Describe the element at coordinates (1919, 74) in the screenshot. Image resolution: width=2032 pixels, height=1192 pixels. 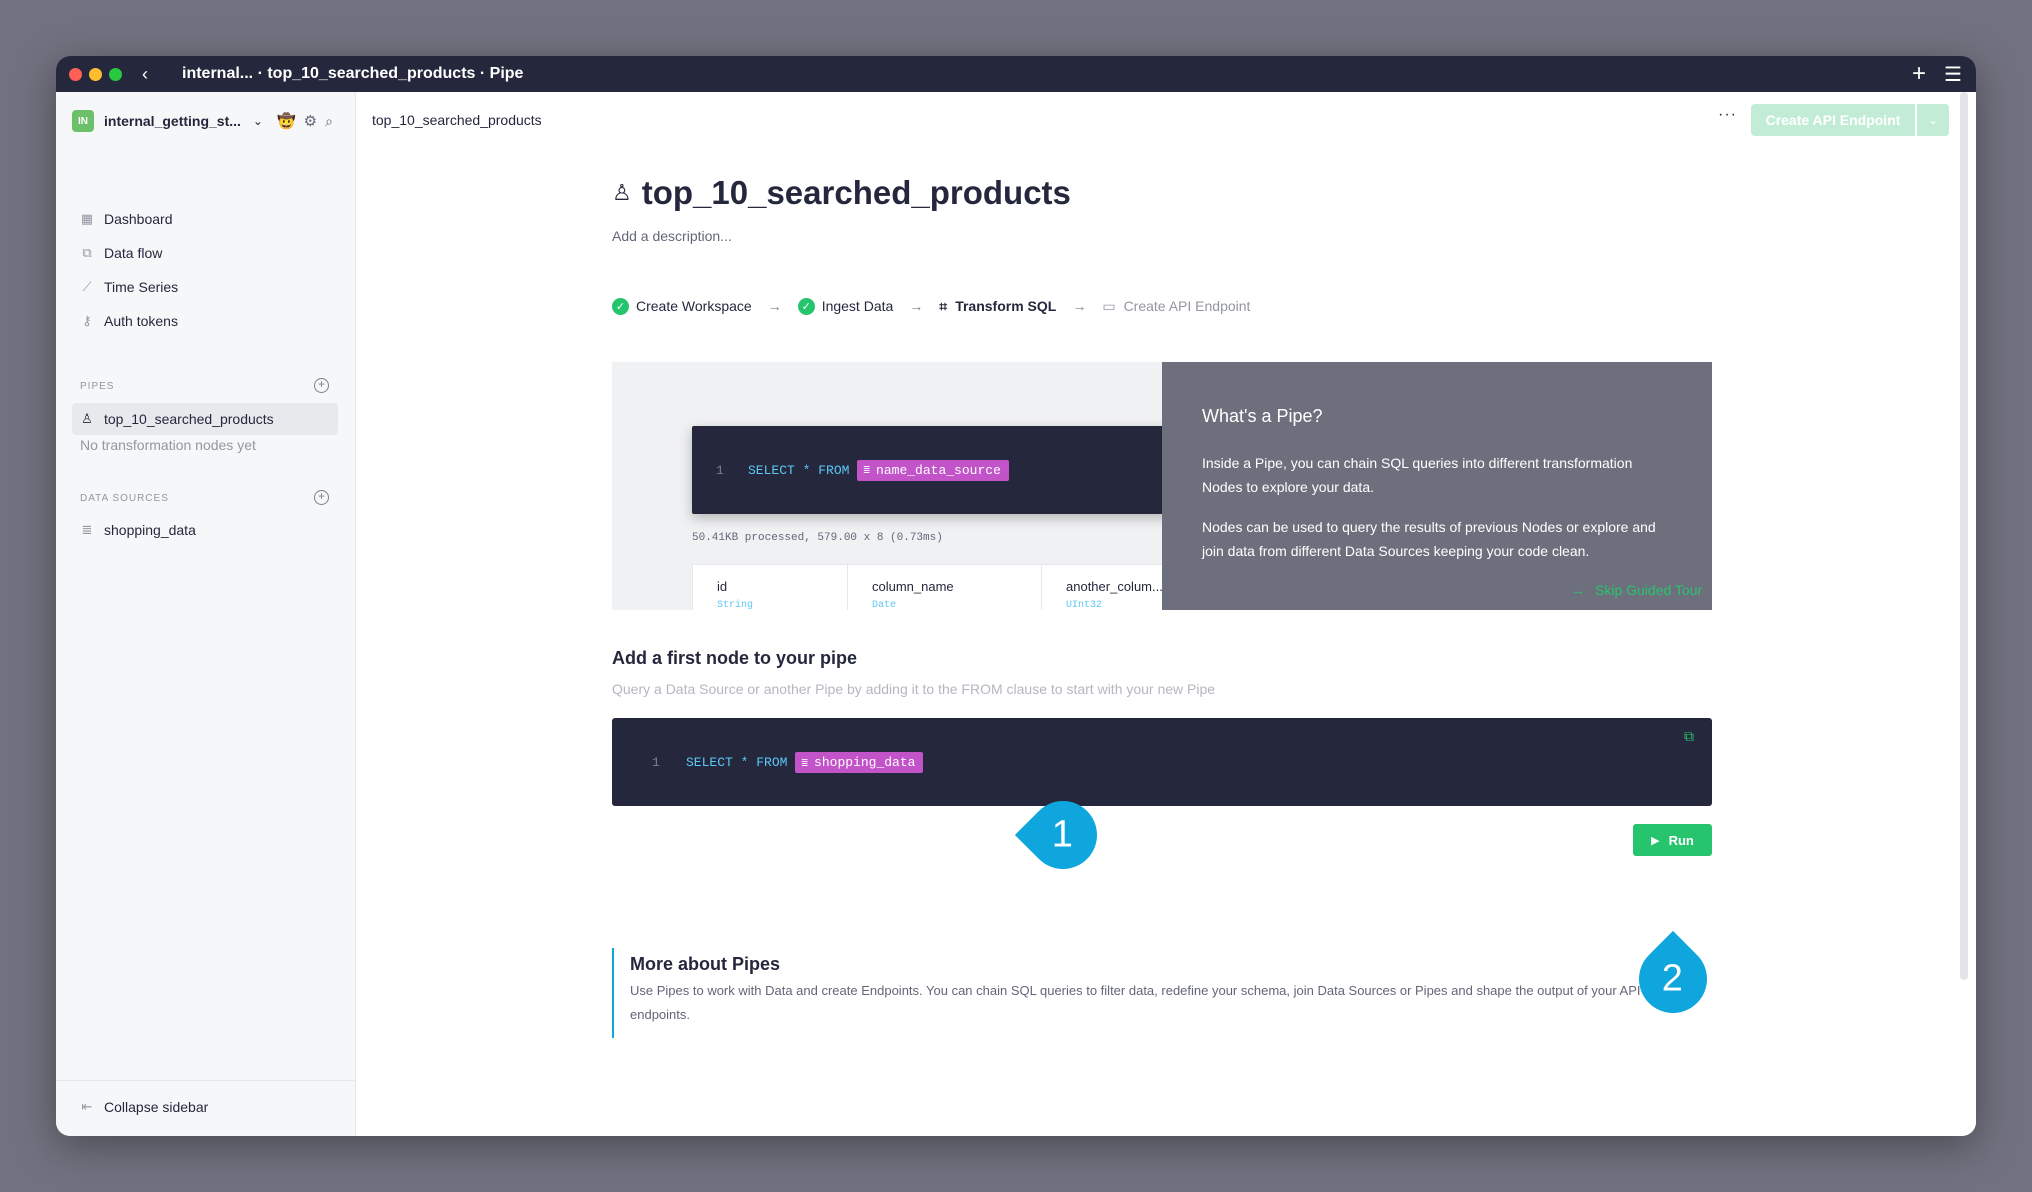
I see `new-tab-icon: +` at that location.